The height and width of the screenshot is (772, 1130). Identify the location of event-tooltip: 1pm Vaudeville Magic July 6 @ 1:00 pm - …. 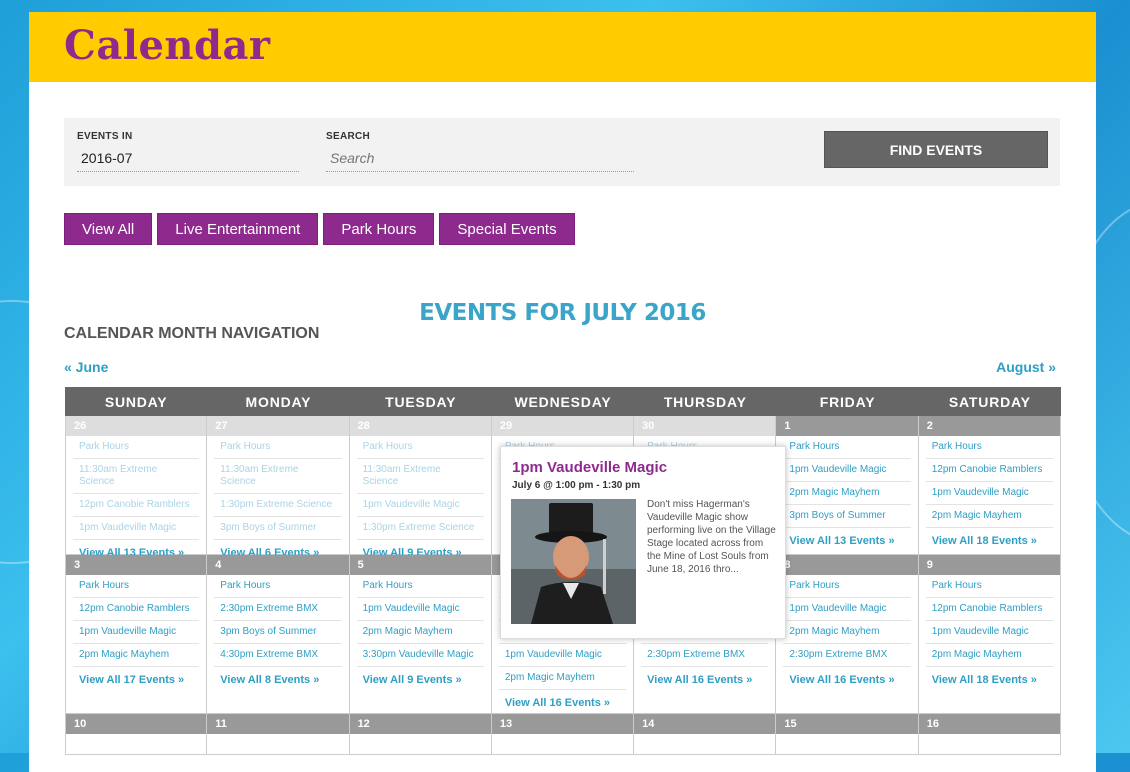
(643, 542).